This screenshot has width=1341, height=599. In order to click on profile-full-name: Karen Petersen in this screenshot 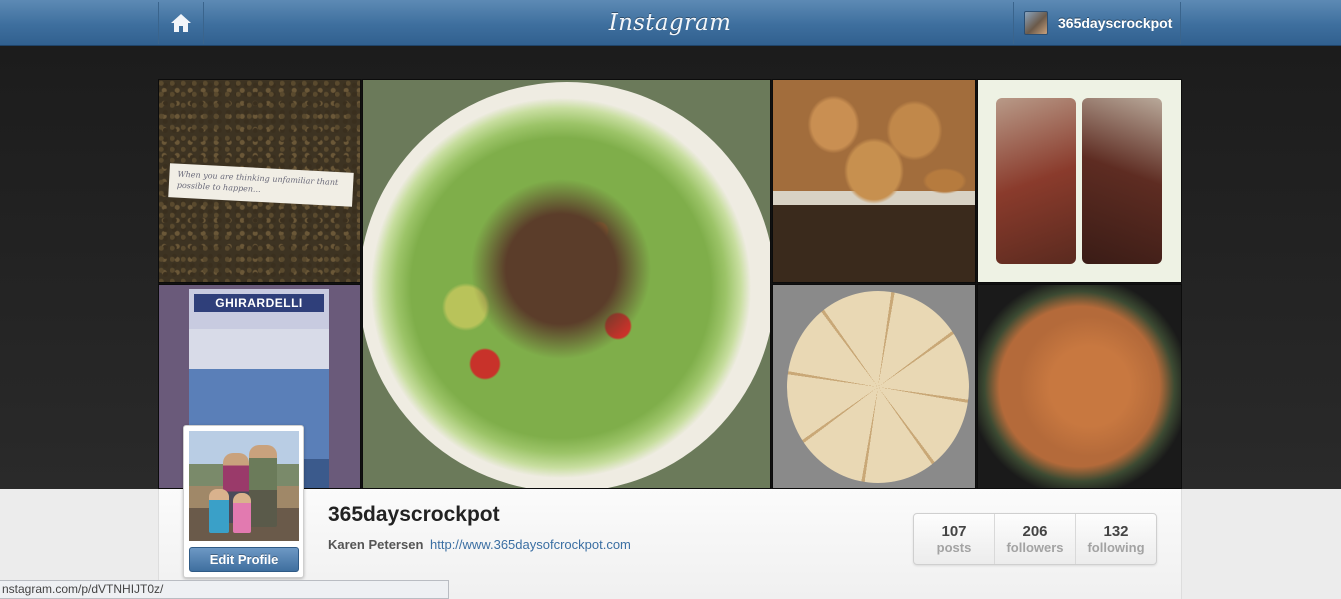, I will do `click(376, 544)`.